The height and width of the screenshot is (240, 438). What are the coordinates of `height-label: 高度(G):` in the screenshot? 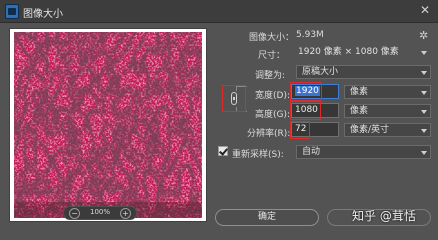 It's located at (273, 115).